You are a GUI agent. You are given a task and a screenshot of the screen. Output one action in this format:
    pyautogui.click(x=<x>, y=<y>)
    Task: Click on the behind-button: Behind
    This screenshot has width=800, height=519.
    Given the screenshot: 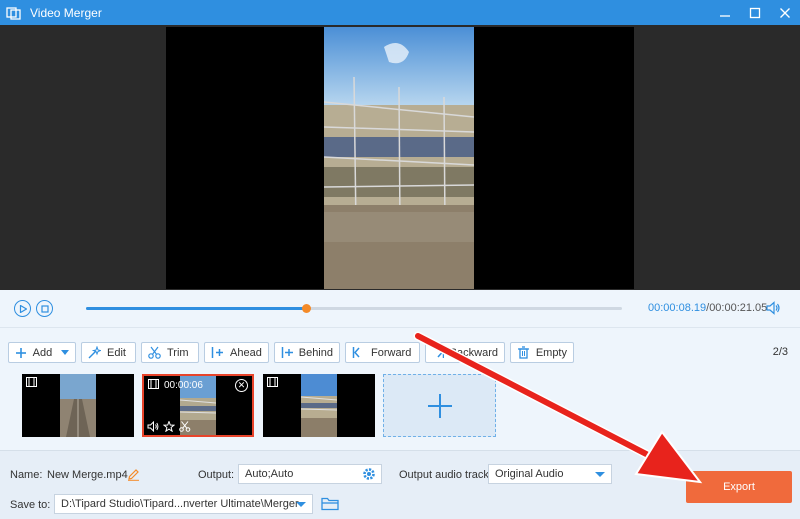 What is the action you would take?
    pyautogui.click(x=307, y=352)
    